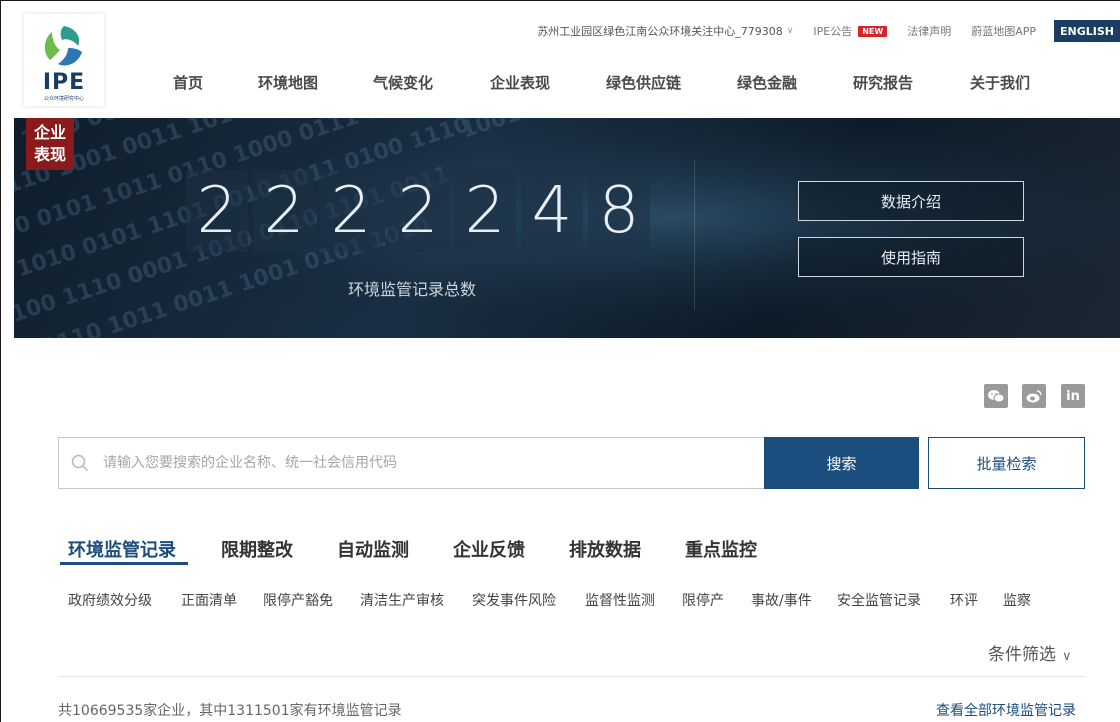  Describe the element at coordinates (964, 600) in the screenshot. I see `subfilter-eia: 环评` at that location.